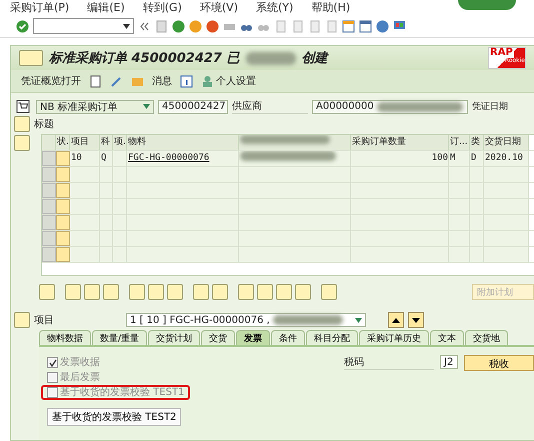 The width and height of the screenshot is (534, 441). Describe the element at coordinates (162, 81) in the screenshot. I see `messages-button: 消息` at that location.